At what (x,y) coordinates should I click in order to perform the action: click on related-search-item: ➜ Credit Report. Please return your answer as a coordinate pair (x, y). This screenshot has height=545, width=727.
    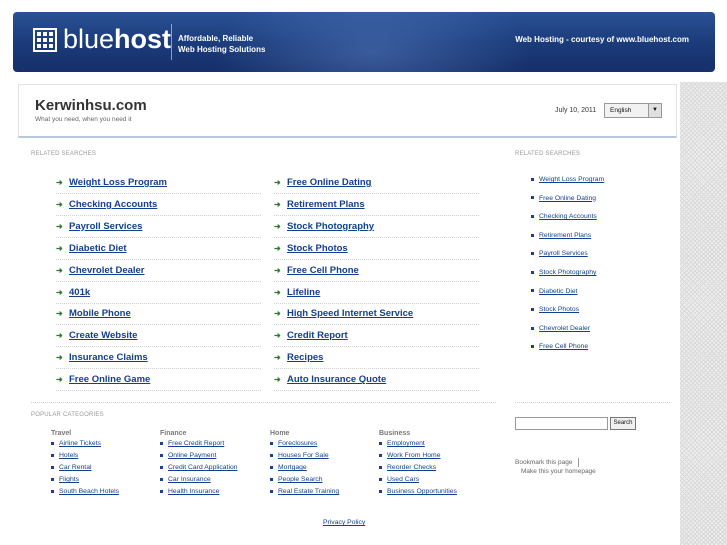
    Looking at the image, I should click on (376, 336).